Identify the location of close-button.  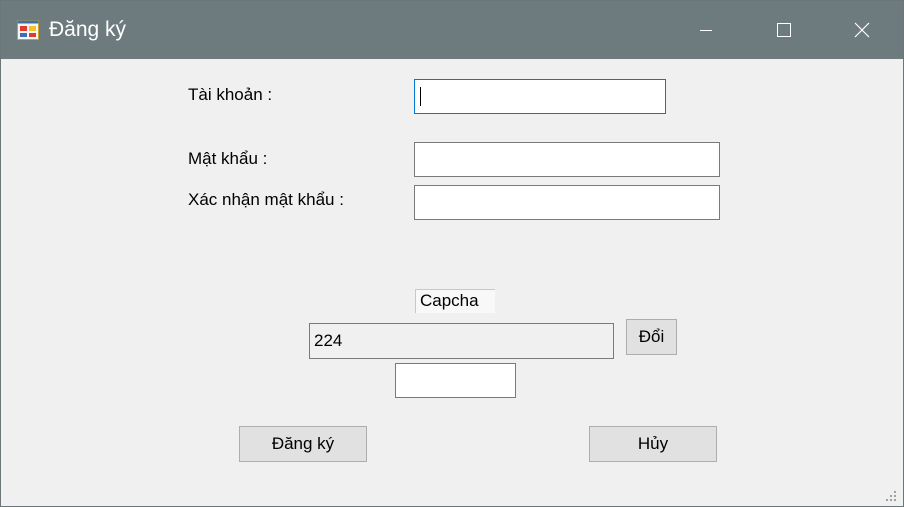
(862, 30).